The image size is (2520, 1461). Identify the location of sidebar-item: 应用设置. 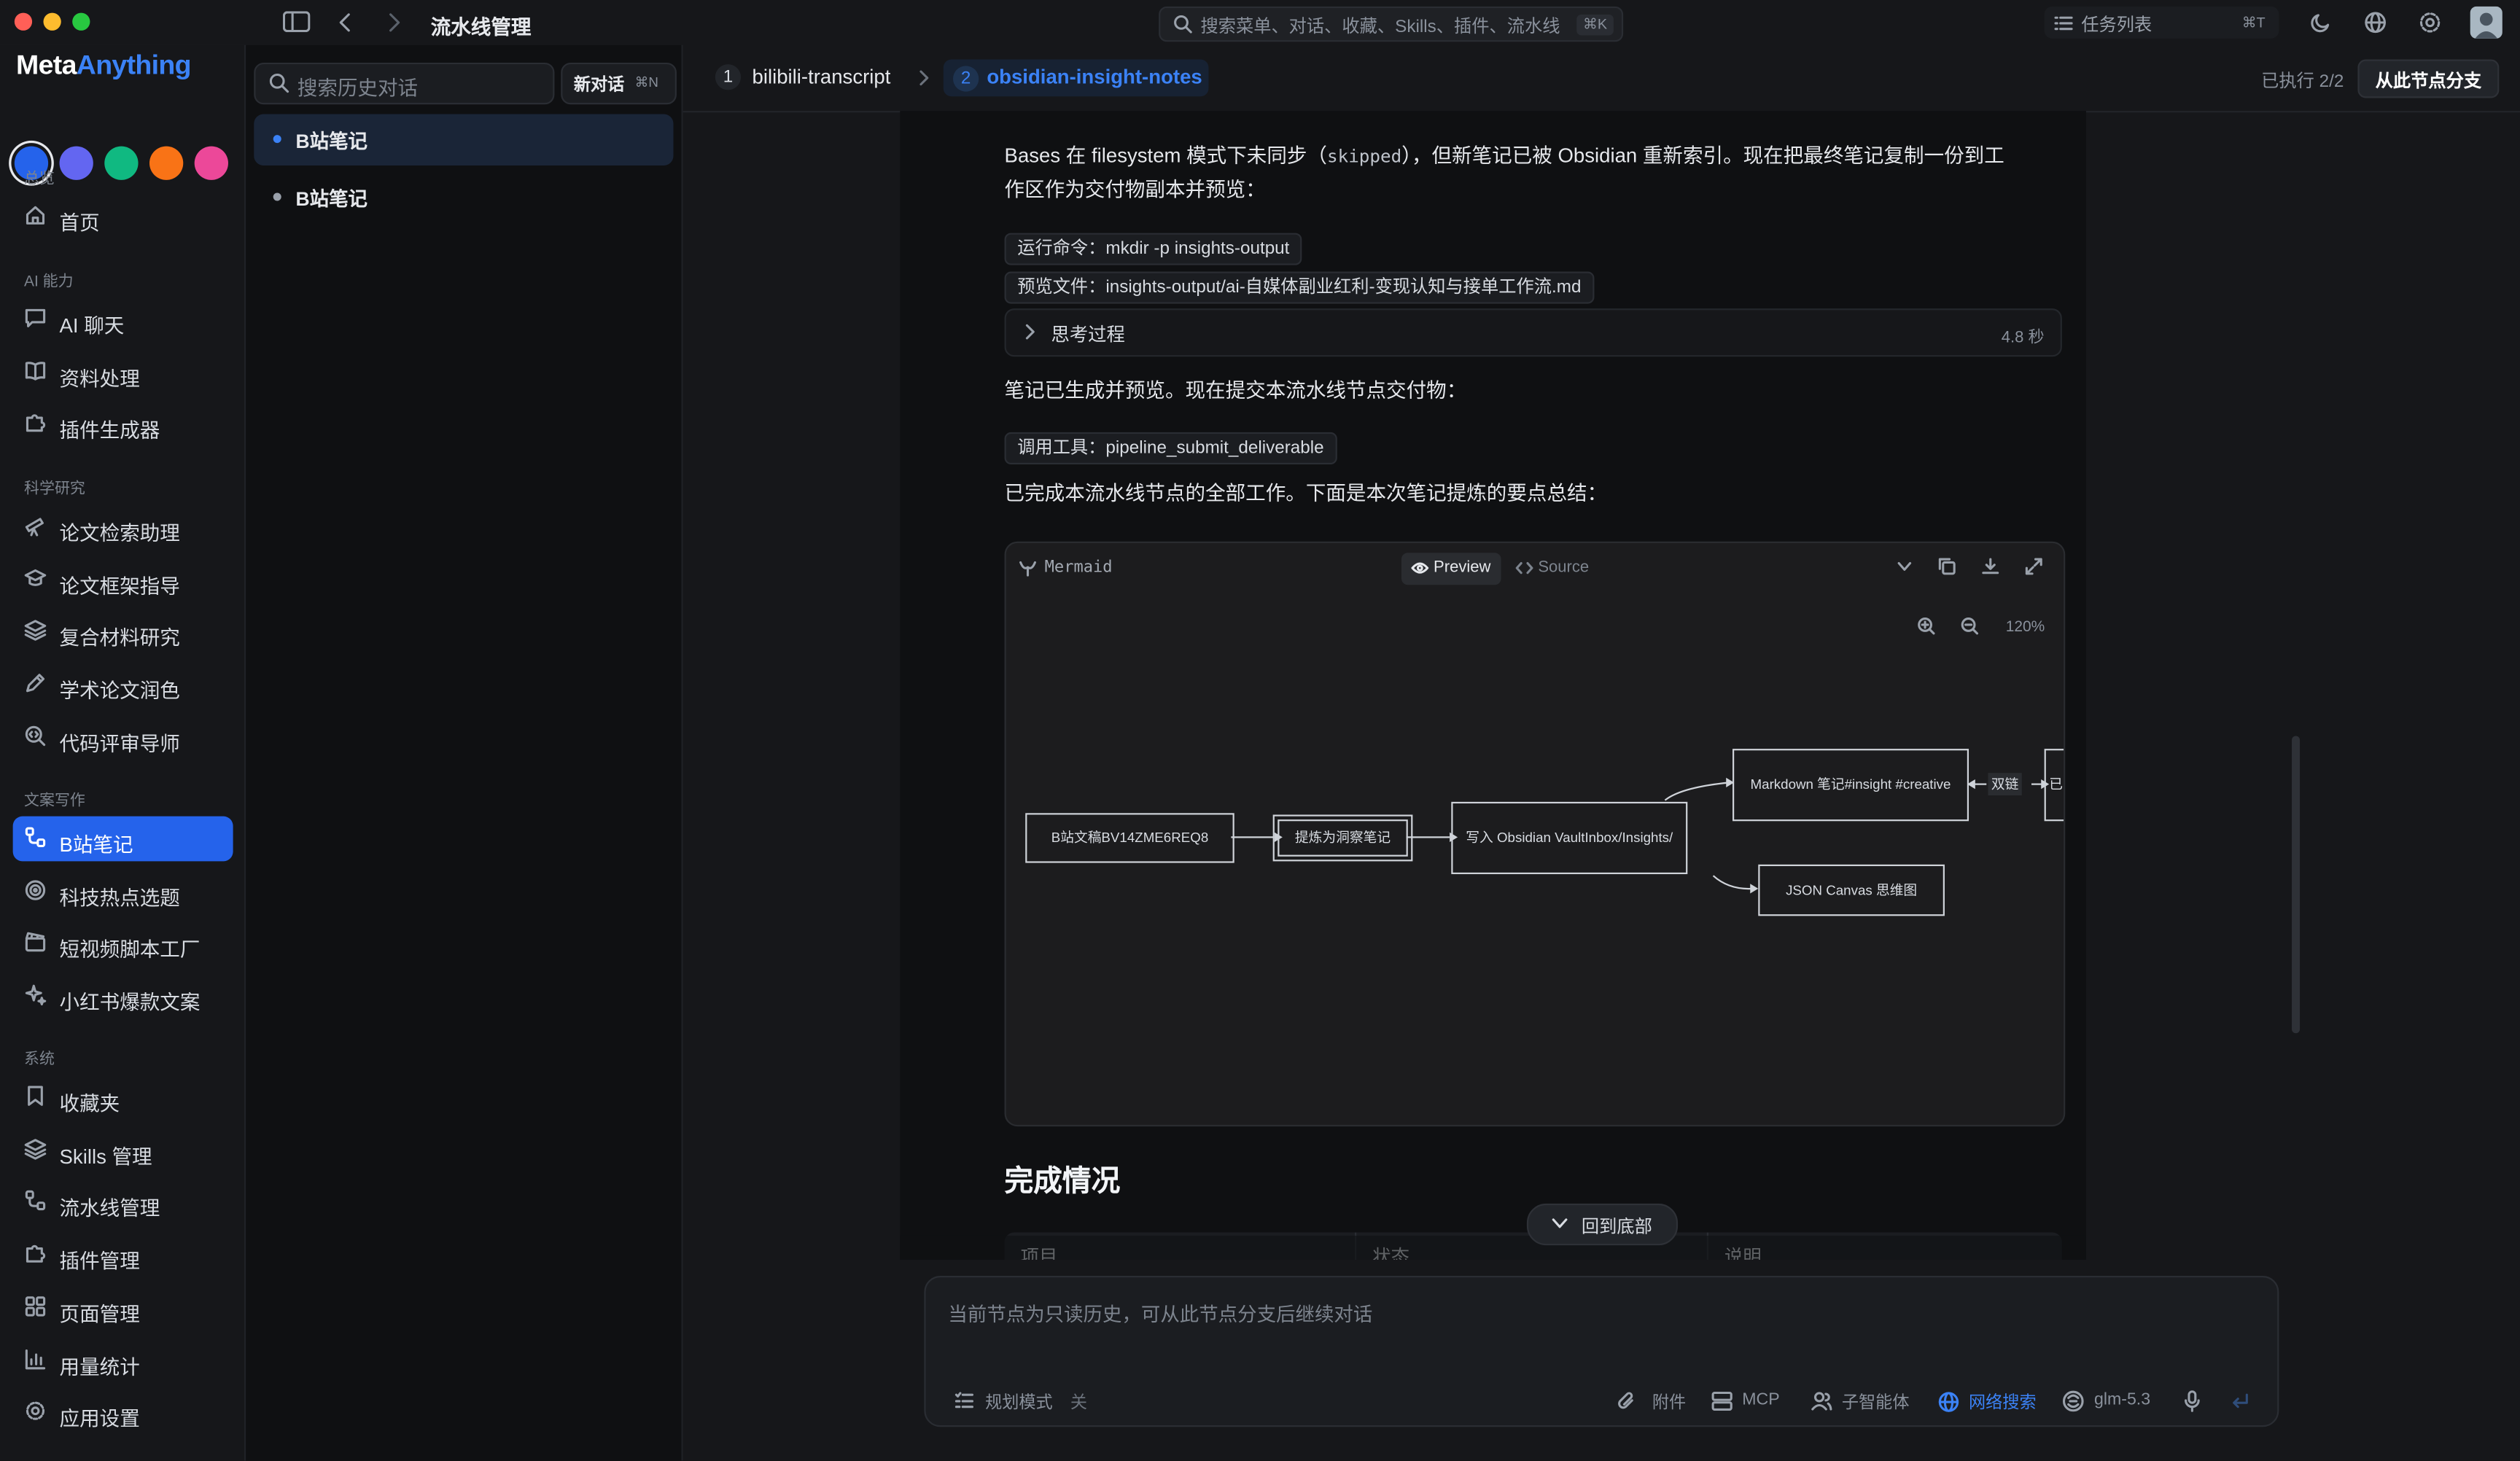
(123, 1412).